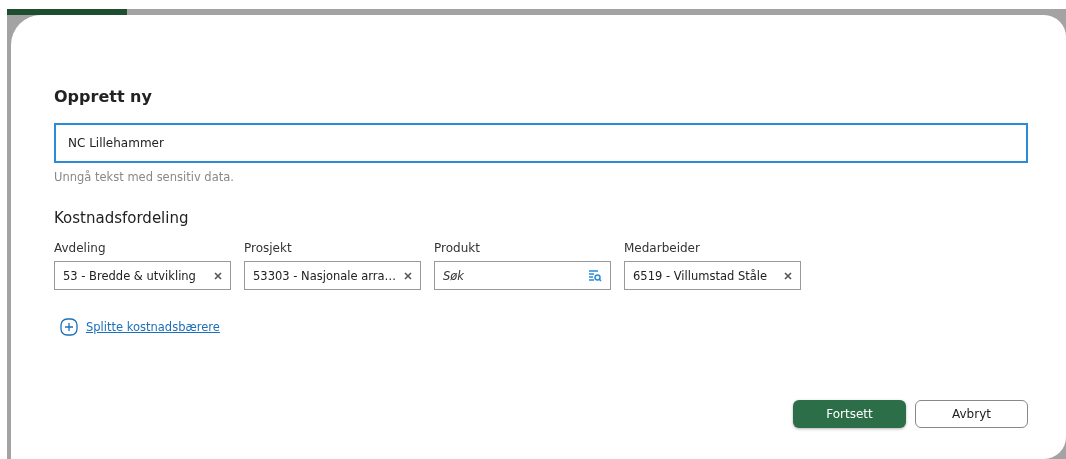 The width and height of the screenshot is (1066, 459). What do you see at coordinates (122, 218) in the screenshot?
I see `section-title: Kostnadsfordeling` at bounding box center [122, 218].